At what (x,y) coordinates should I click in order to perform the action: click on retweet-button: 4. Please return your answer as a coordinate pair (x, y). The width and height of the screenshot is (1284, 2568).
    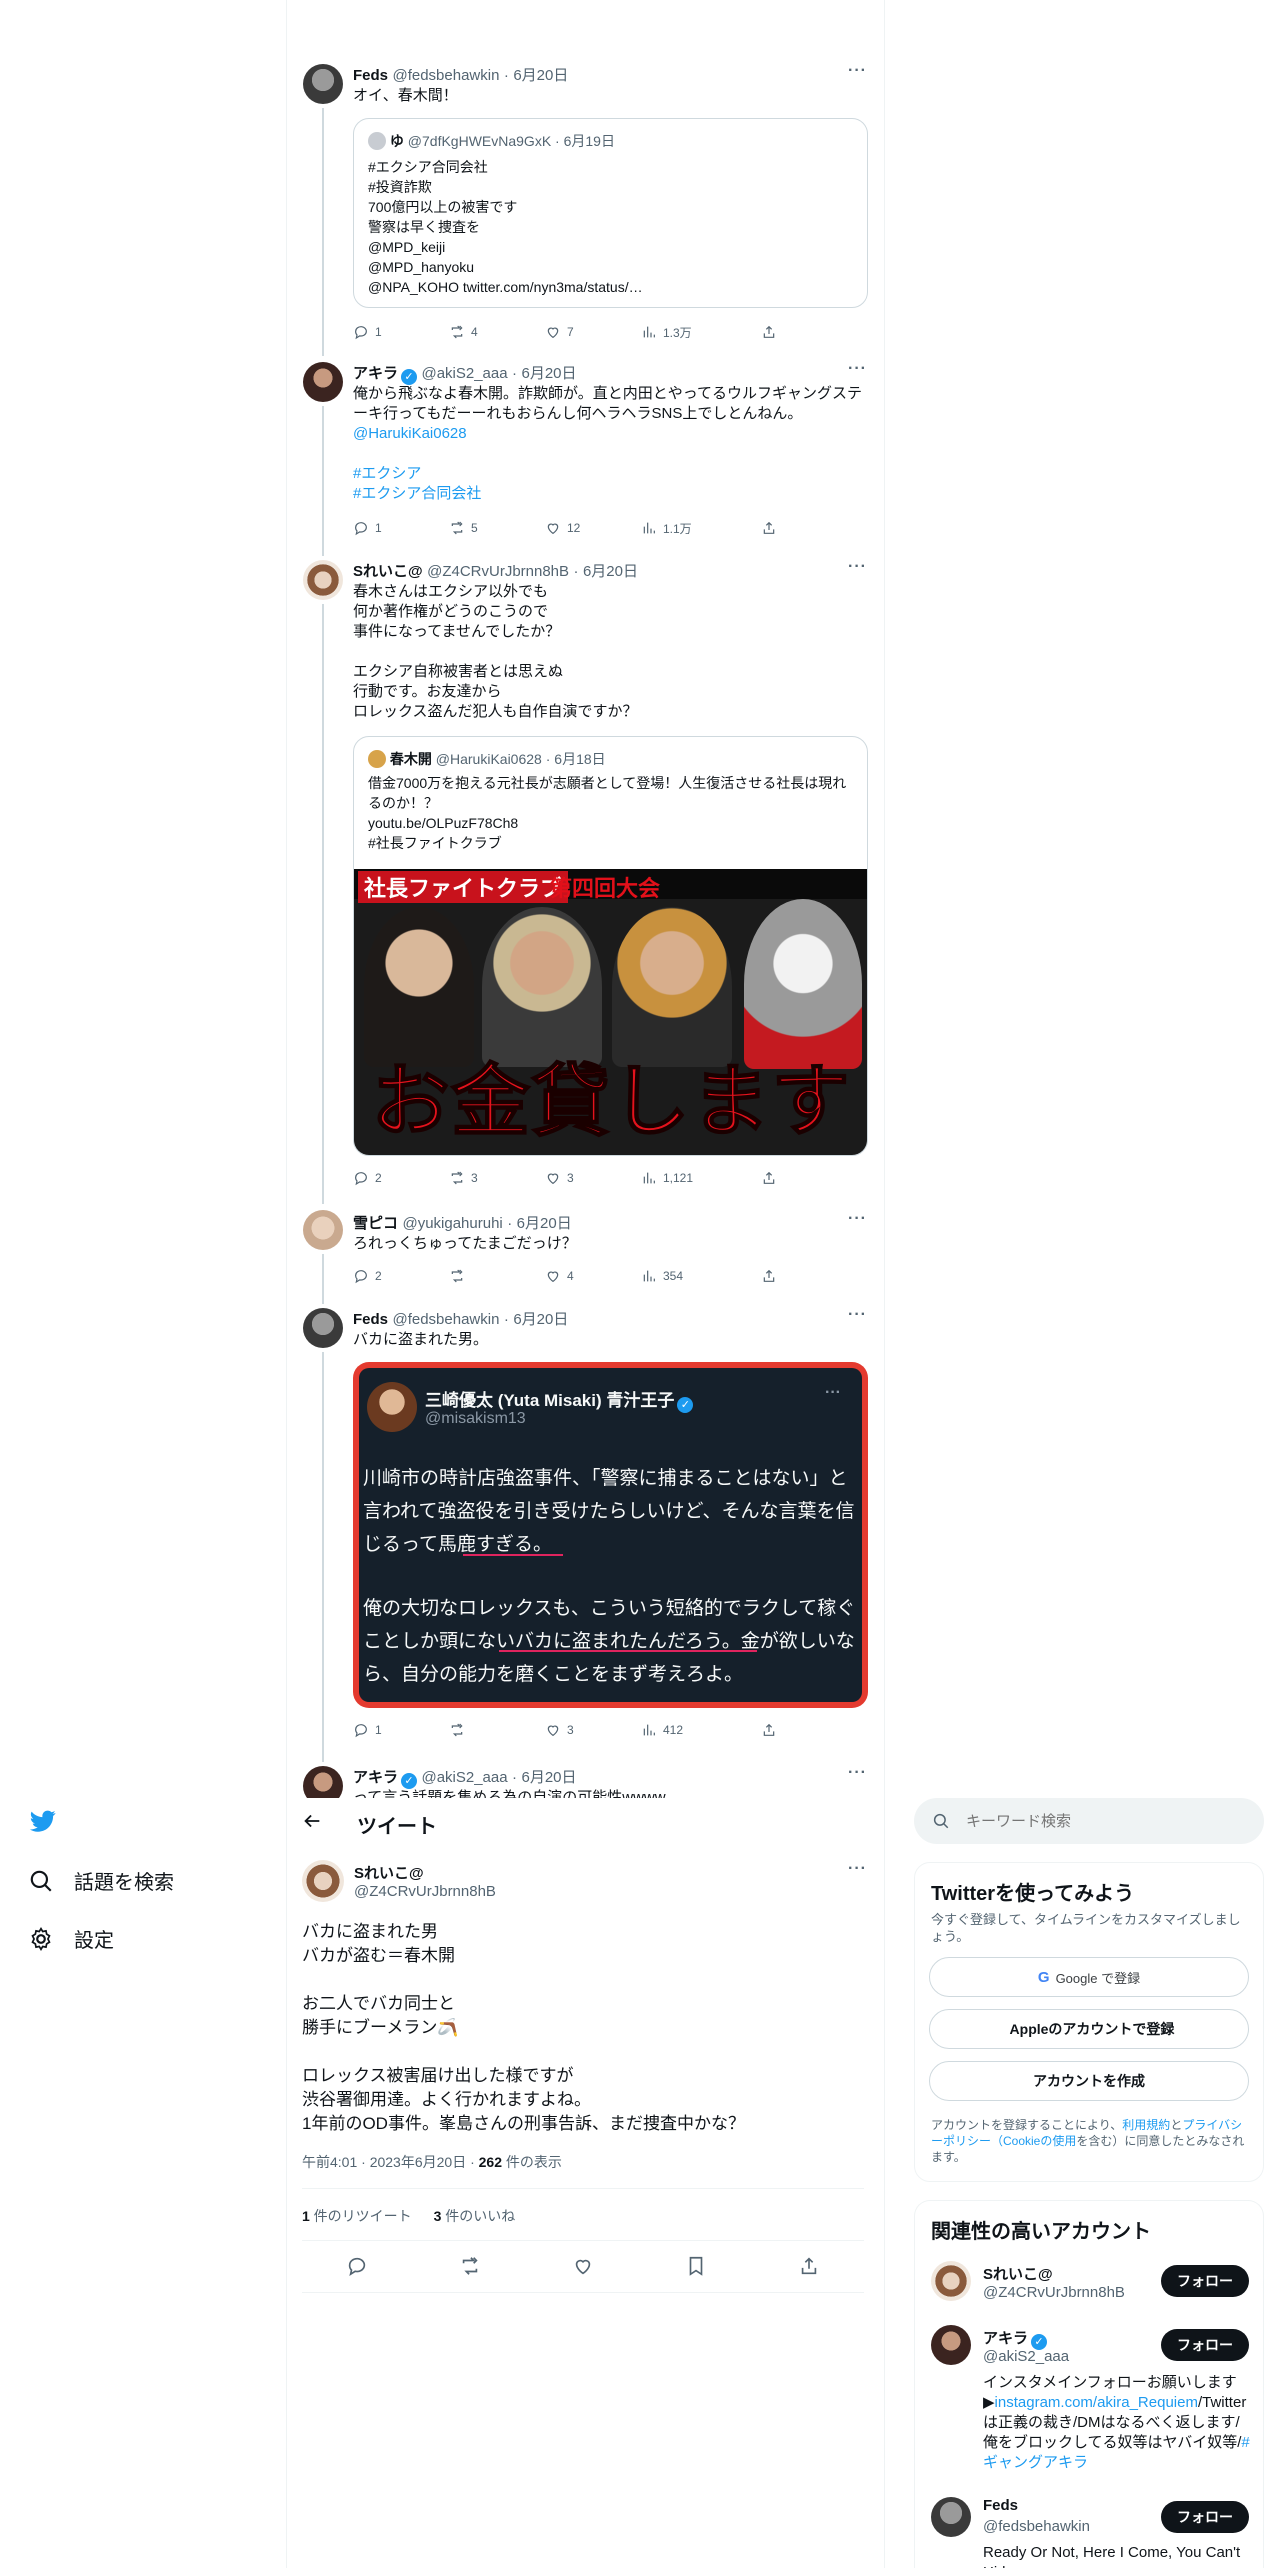
    Looking at the image, I should click on (463, 332).